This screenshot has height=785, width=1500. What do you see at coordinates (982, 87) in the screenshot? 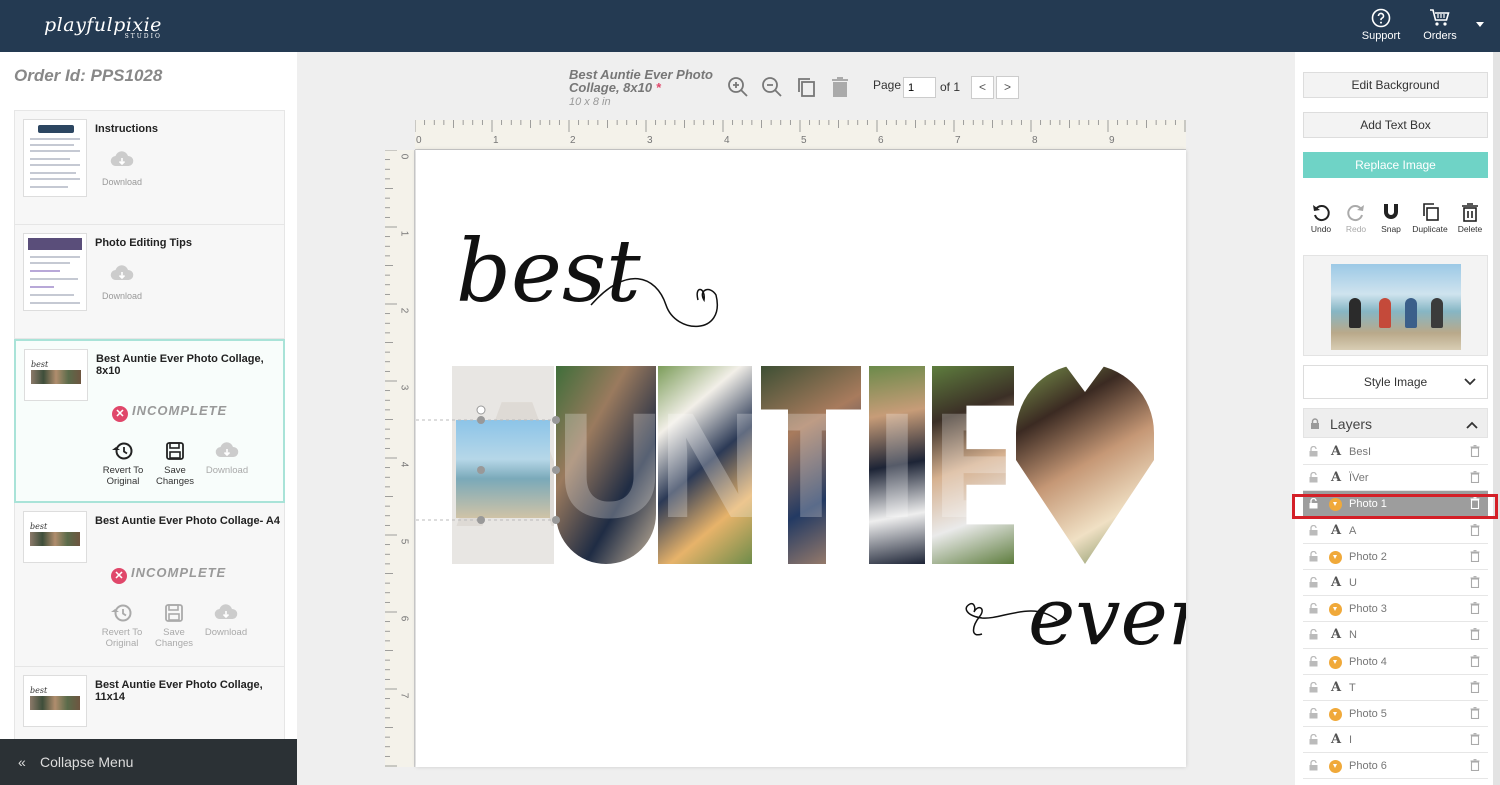
I see `prev-page-button: <` at bounding box center [982, 87].